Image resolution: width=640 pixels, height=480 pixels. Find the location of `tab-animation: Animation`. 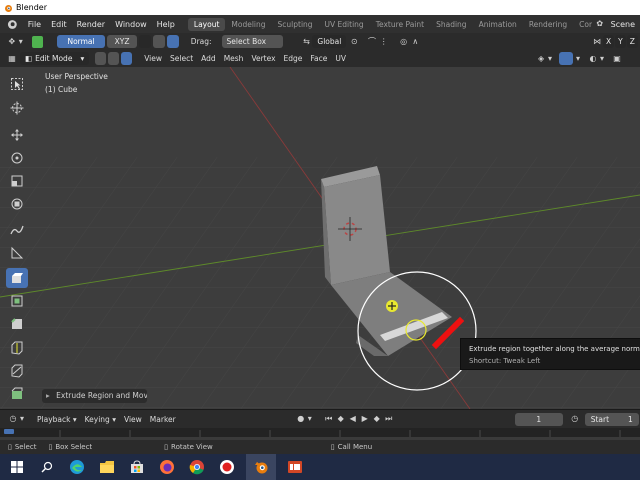

tab-animation: Animation is located at coordinates (498, 24).